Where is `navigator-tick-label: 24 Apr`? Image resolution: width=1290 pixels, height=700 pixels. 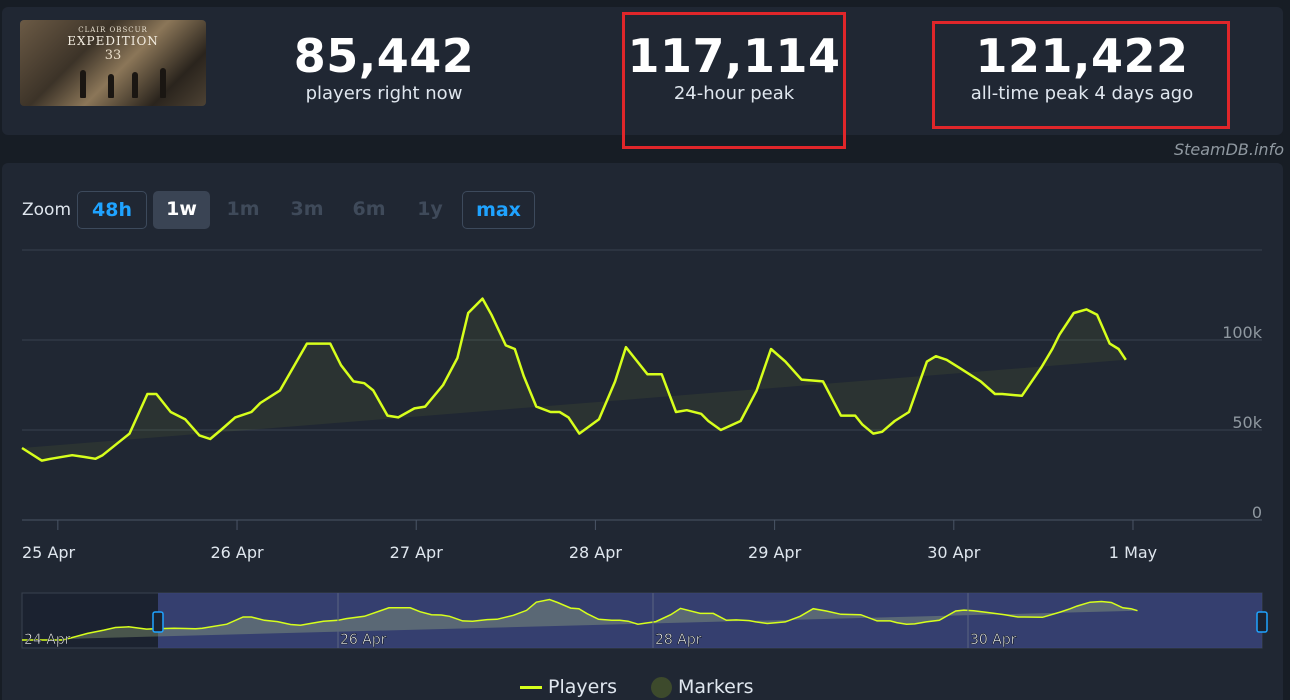
navigator-tick-label: 24 Apr is located at coordinates (47, 640).